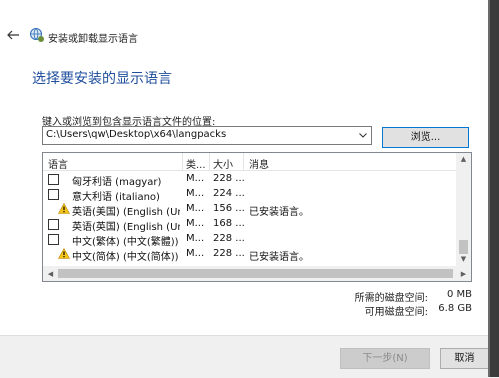  What do you see at coordinates (396, 312) in the screenshot?
I see `available-space-label: 可用磁盘空间:` at bounding box center [396, 312].